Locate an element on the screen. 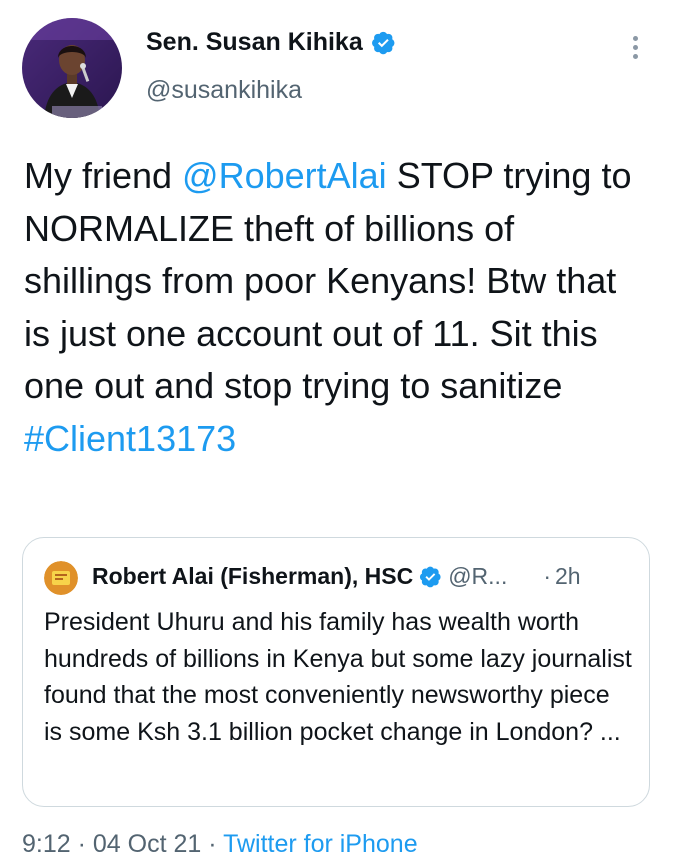 Image resolution: width=674 pixels, height=859 pixels. tweet-meta: 9:12 · 04 Oct 21 · Twitter for iPhone is located at coordinates (220, 844).